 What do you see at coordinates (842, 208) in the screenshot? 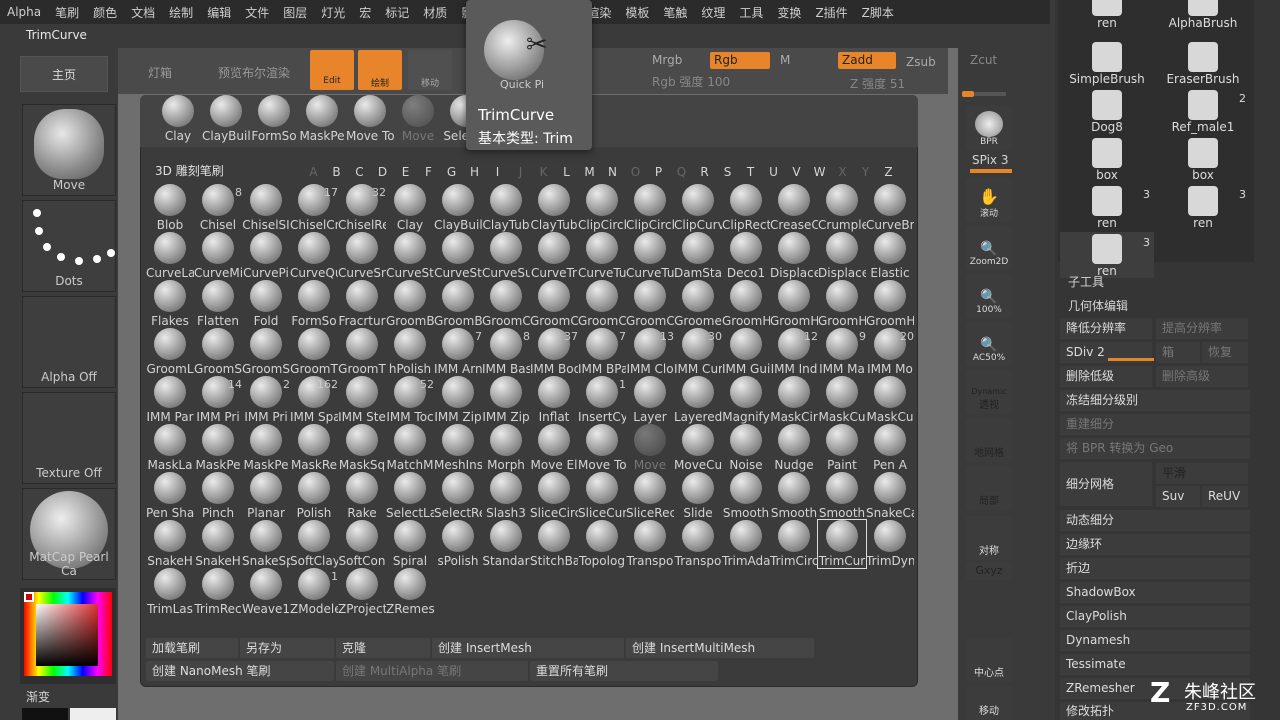
I see `brush-item: Crumple` at bounding box center [842, 208].